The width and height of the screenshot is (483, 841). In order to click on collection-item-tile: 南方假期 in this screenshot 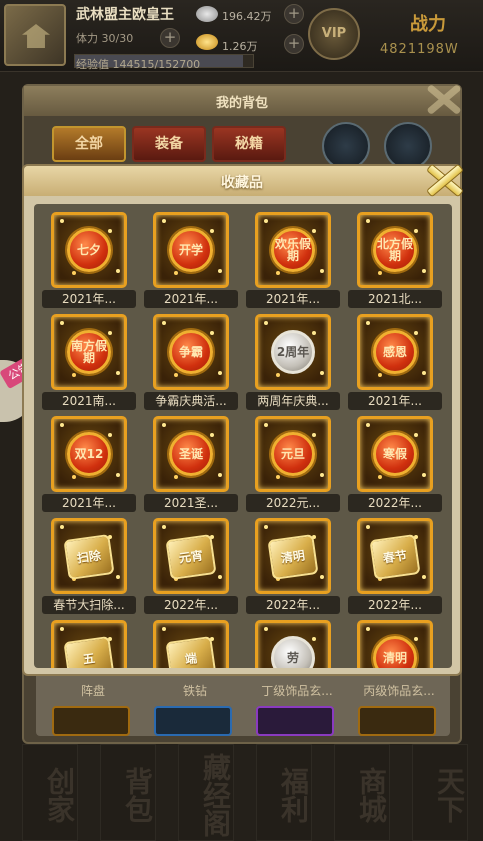, I will do `click(89, 352)`.